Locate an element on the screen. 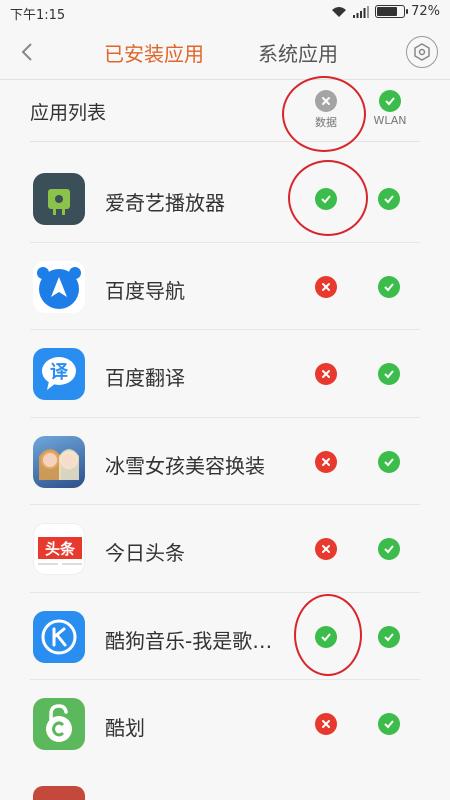 This screenshot has width=450, height=800. settings-button is located at coordinates (422, 52).